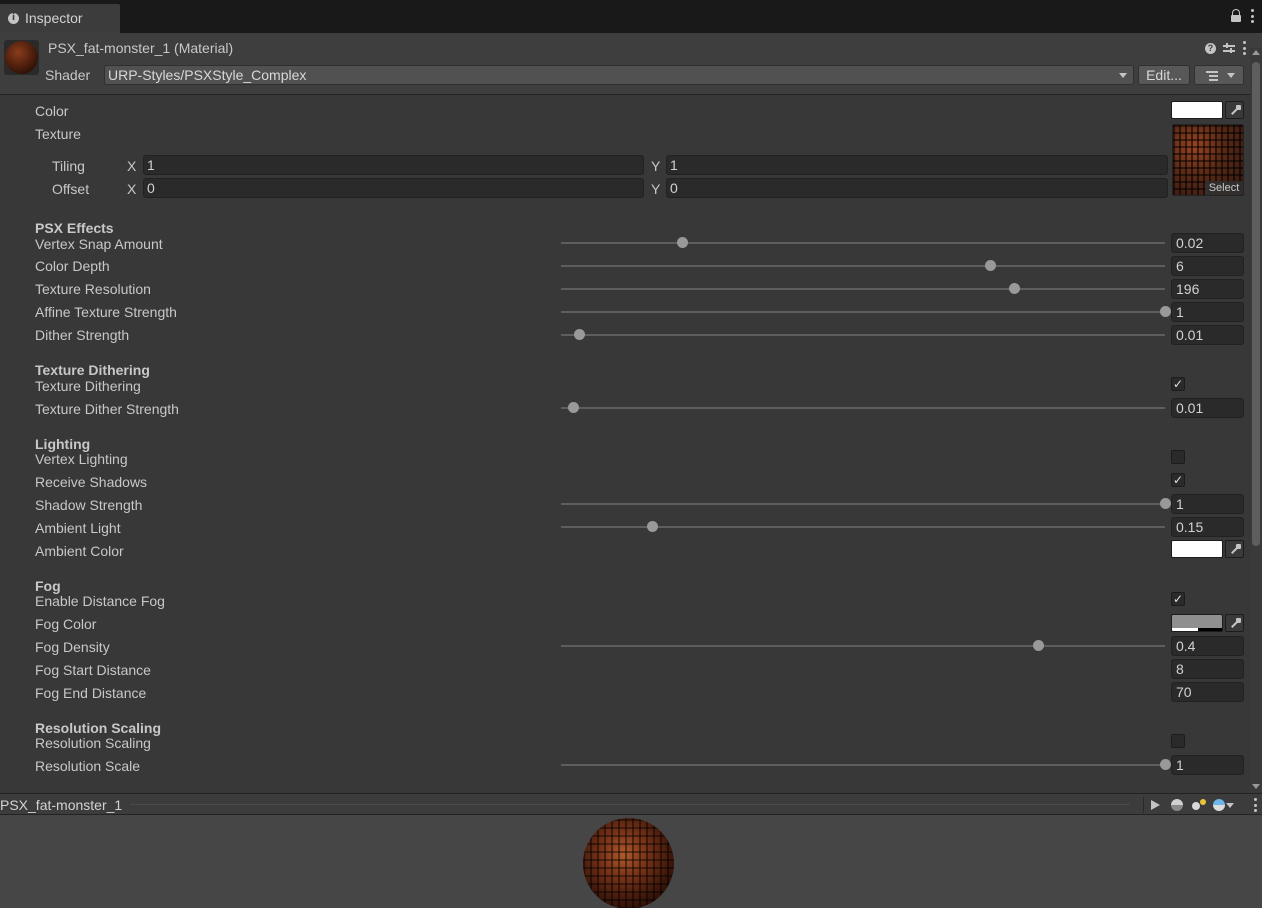 The width and height of the screenshot is (1262, 908). Describe the element at coordinates (68, 166) in the screenshot. I see `tiling-label: Tiling` at that location.